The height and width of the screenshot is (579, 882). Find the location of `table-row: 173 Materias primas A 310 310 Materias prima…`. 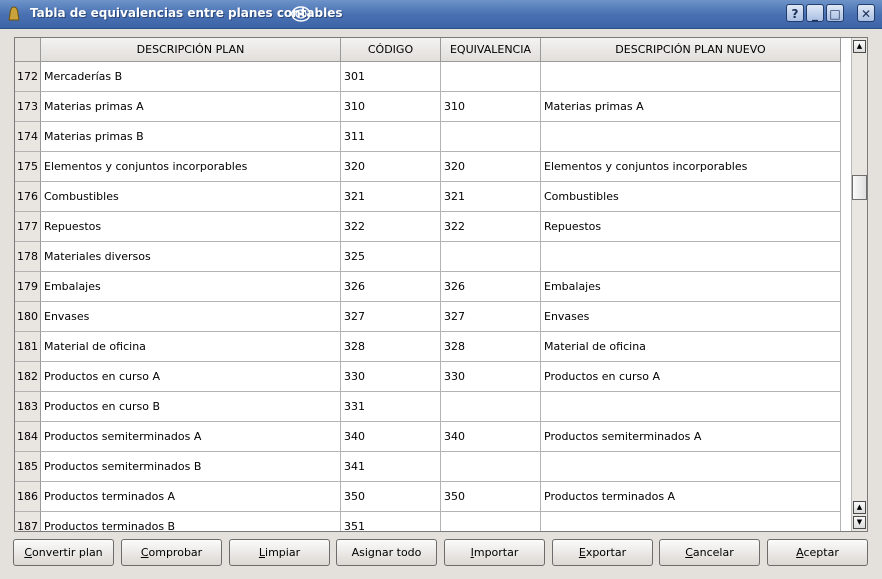

table-row: 173 Materias primas A 310 310 Materias prima… is located at coordinates (428, 107).